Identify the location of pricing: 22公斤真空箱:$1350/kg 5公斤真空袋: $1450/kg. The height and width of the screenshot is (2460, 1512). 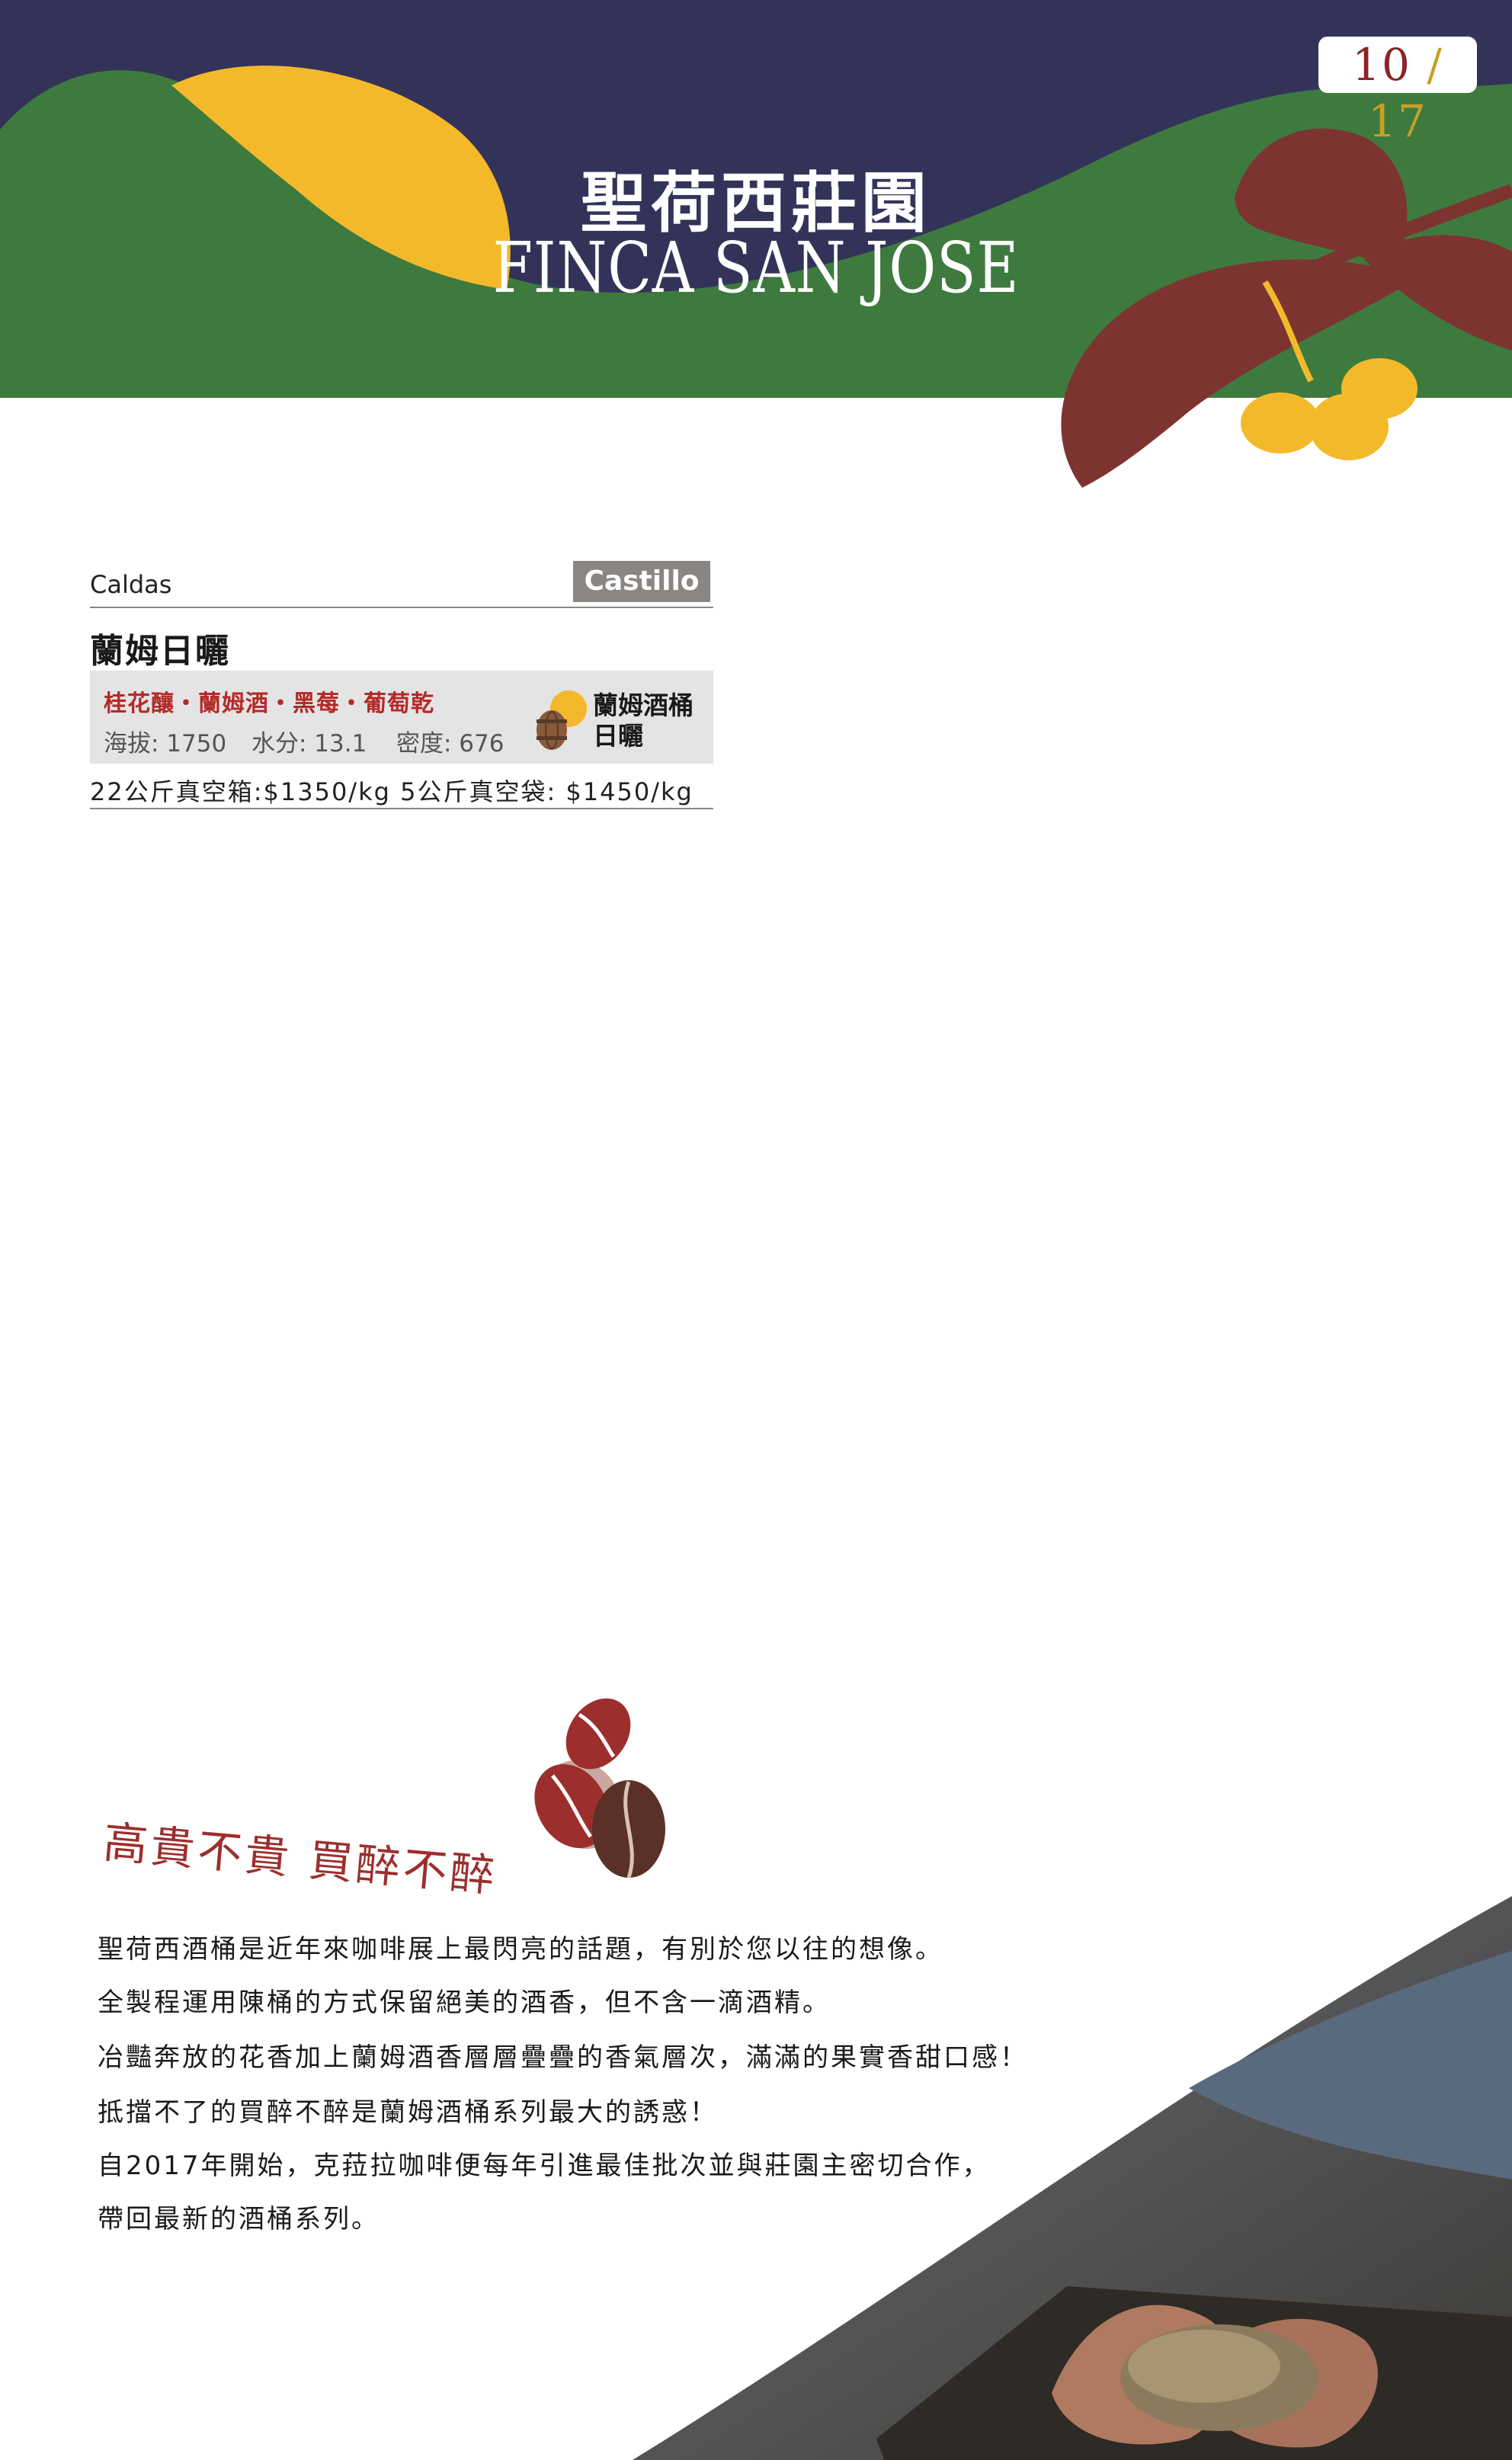
(392, 792).